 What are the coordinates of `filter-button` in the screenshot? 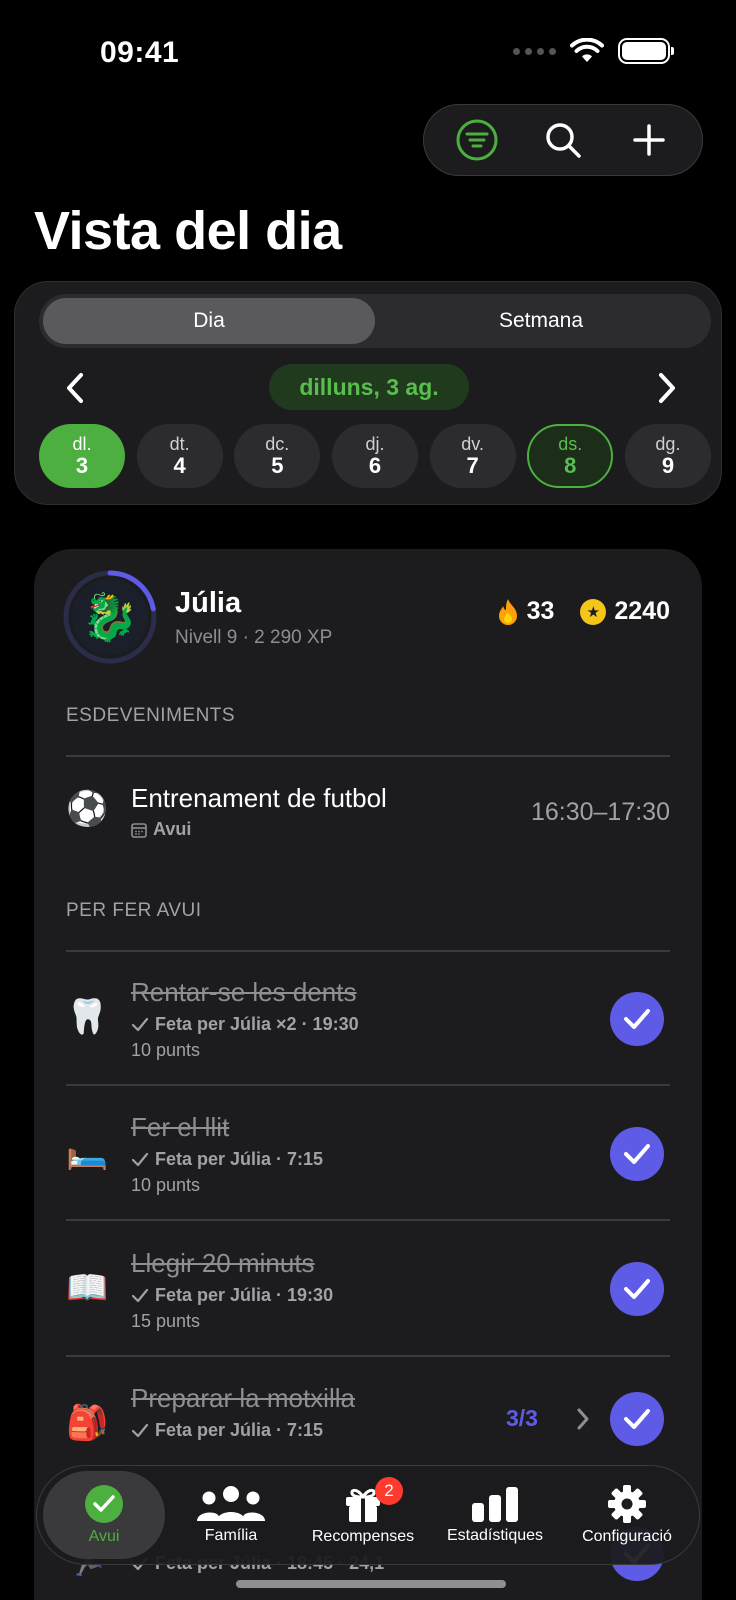 It's located at (477, 140).